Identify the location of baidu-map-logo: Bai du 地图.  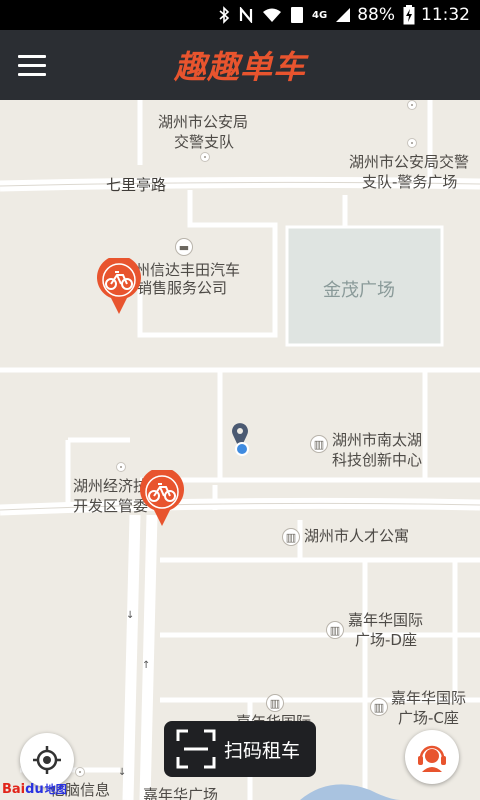
(34, 789).